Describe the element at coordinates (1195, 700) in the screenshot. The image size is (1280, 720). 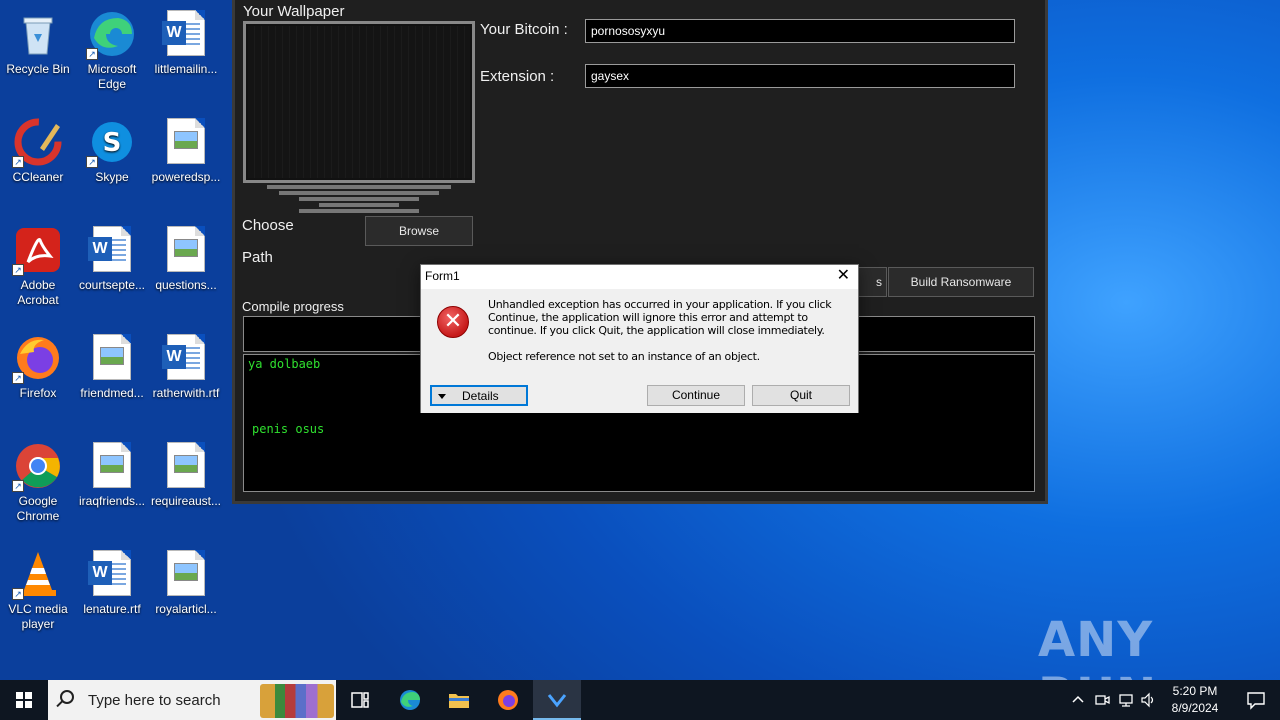
I see `taskbar-clock: 5:20 PM 8/9/2024` at that location.